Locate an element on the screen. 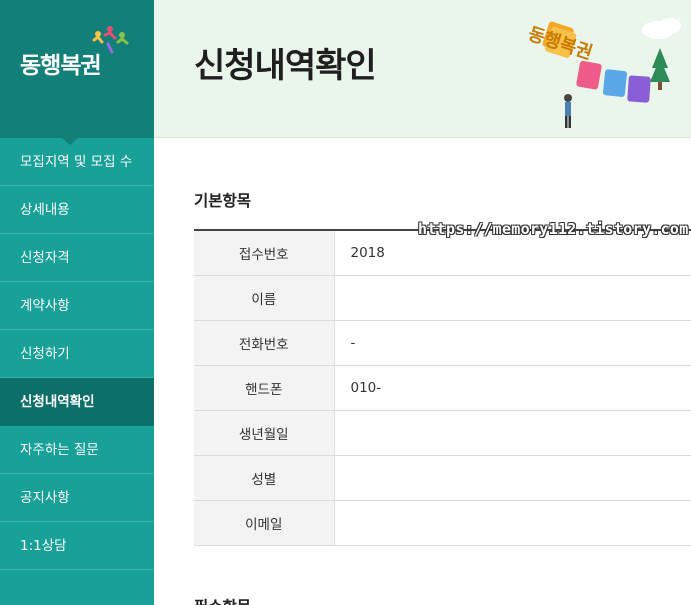 Image resolution: width=691 pixels, height=605 pixels. row-label: 이메일 is located at coordinates (264, 522).